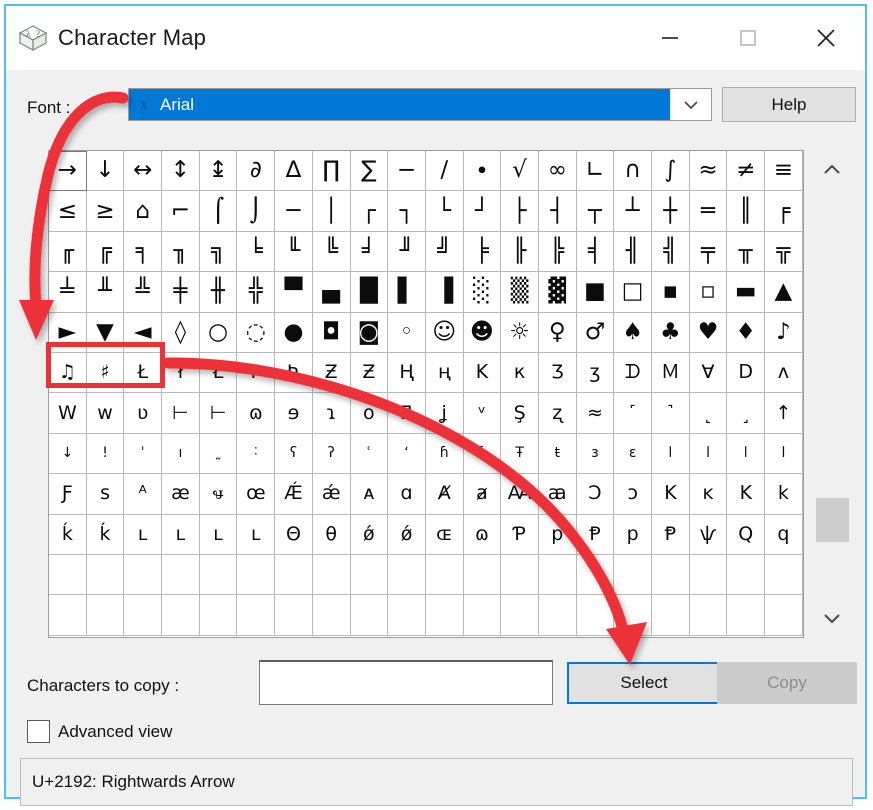  Describe the element at coordinates (218, 413) in the screenshot. I see `character-cell: ⊢` at that location.